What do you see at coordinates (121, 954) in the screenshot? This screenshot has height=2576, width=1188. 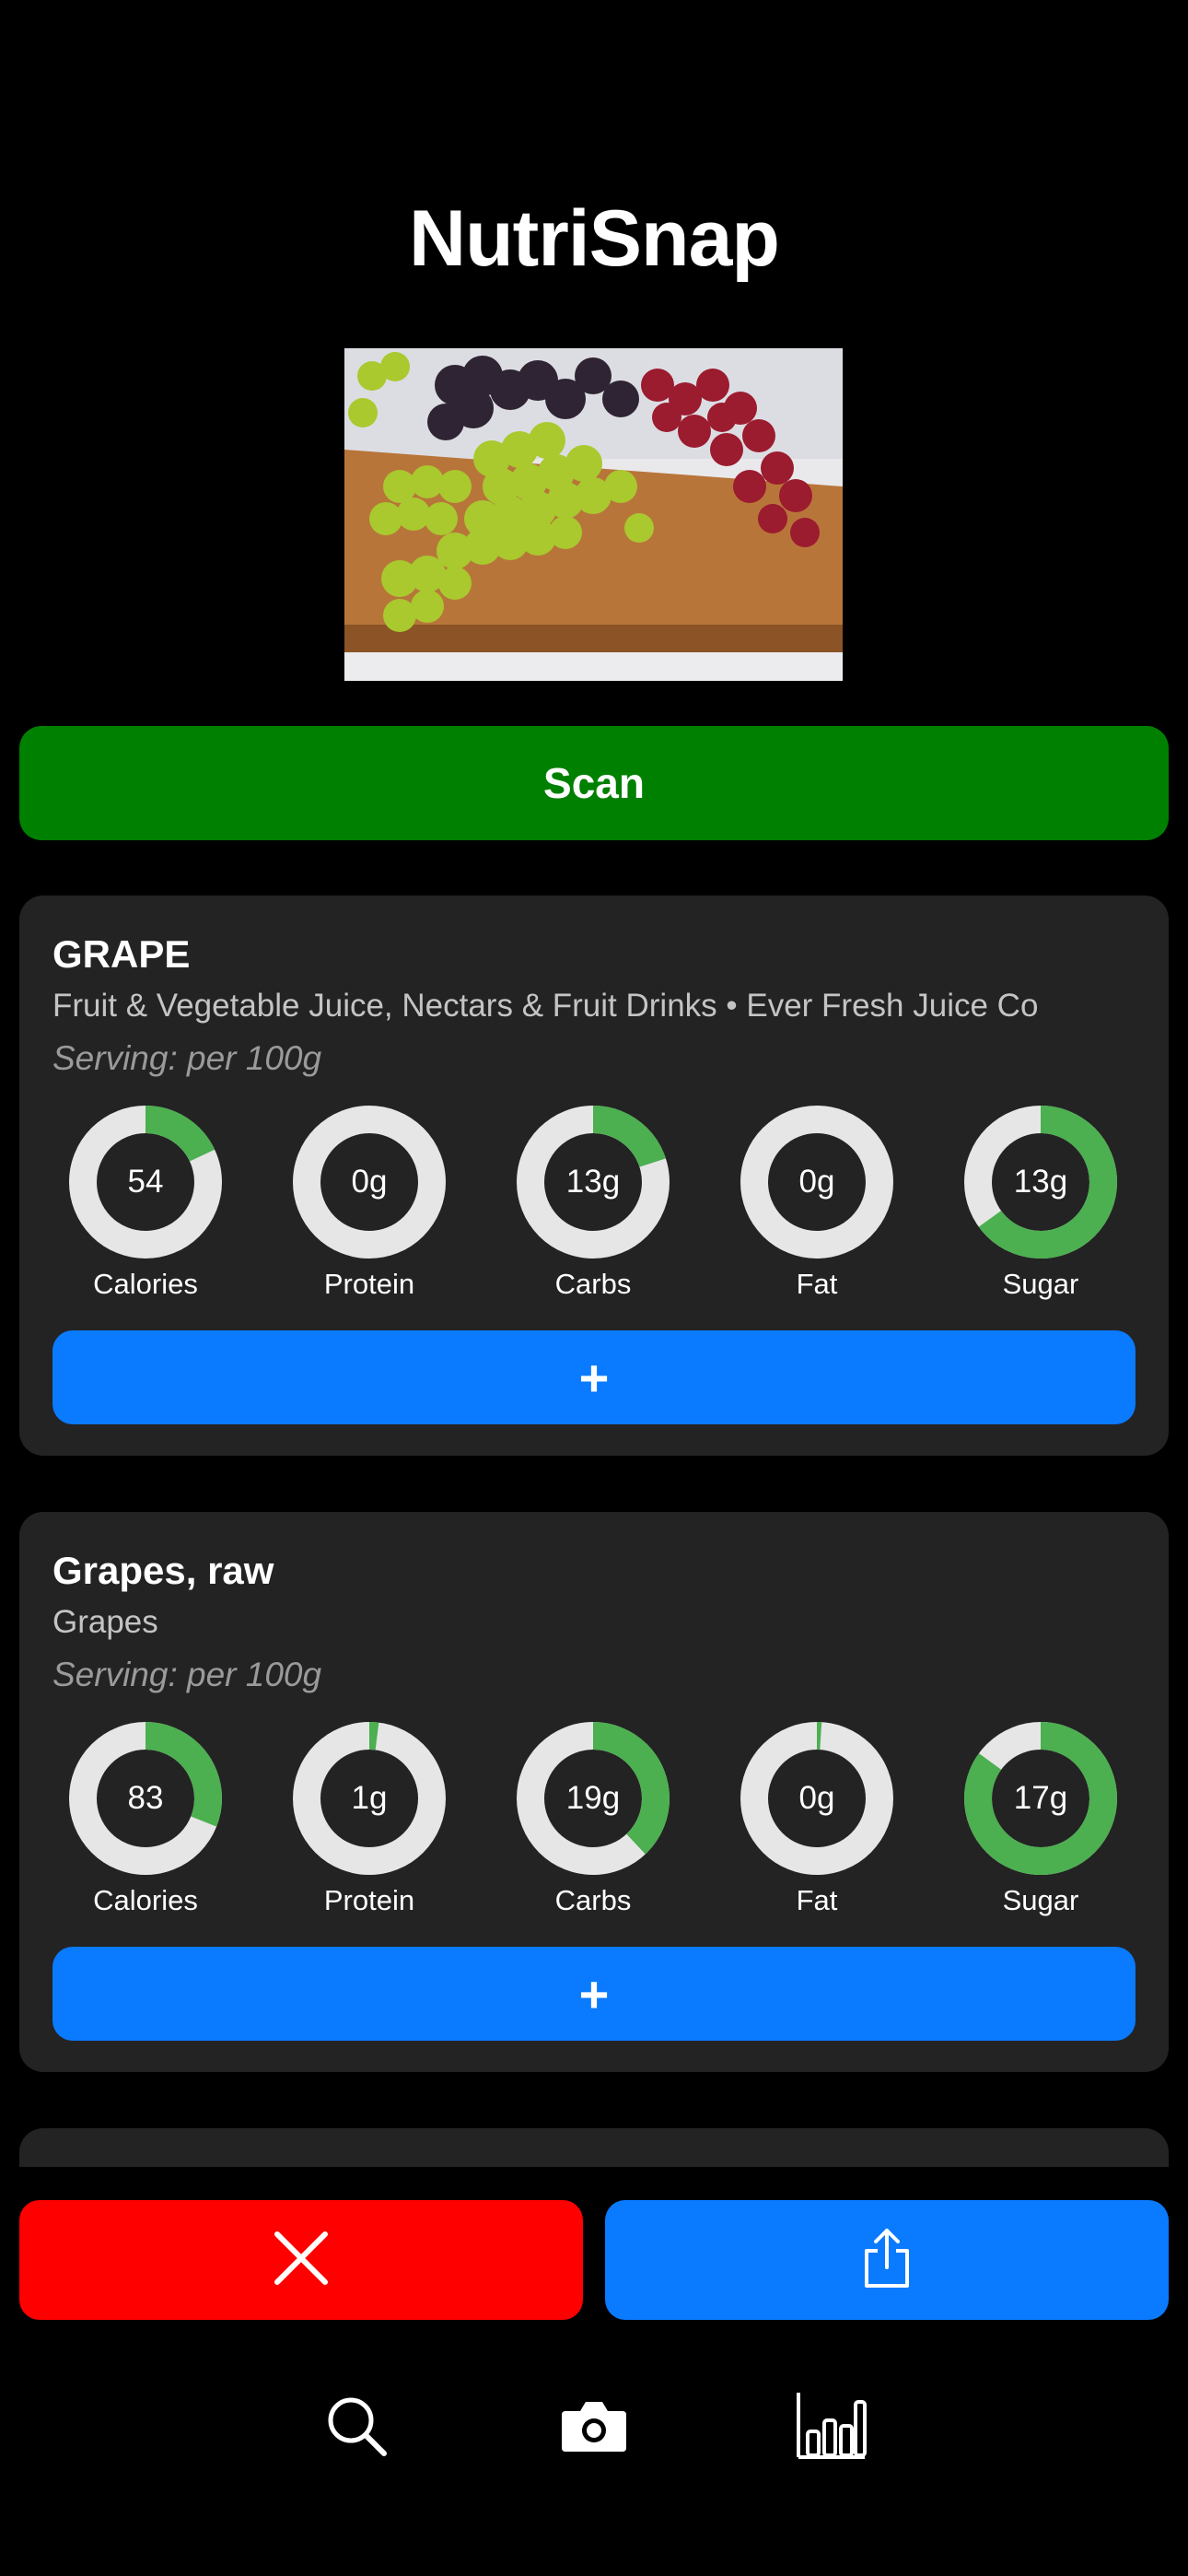 I see `result-title: GRAPE` at bounding box center [121, 954].